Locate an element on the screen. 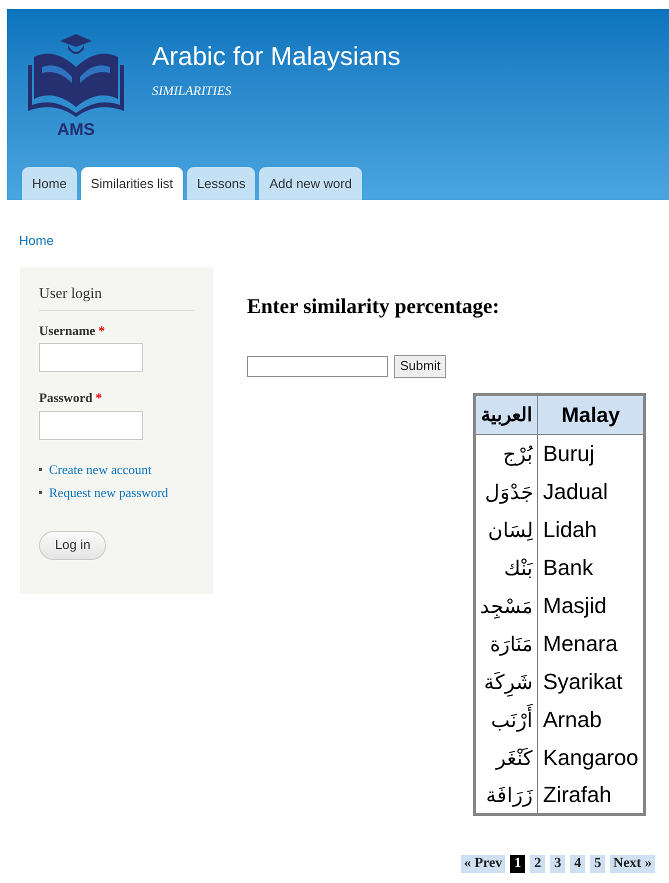  table-cell: Syarikat is located at coordinates (591, 681).